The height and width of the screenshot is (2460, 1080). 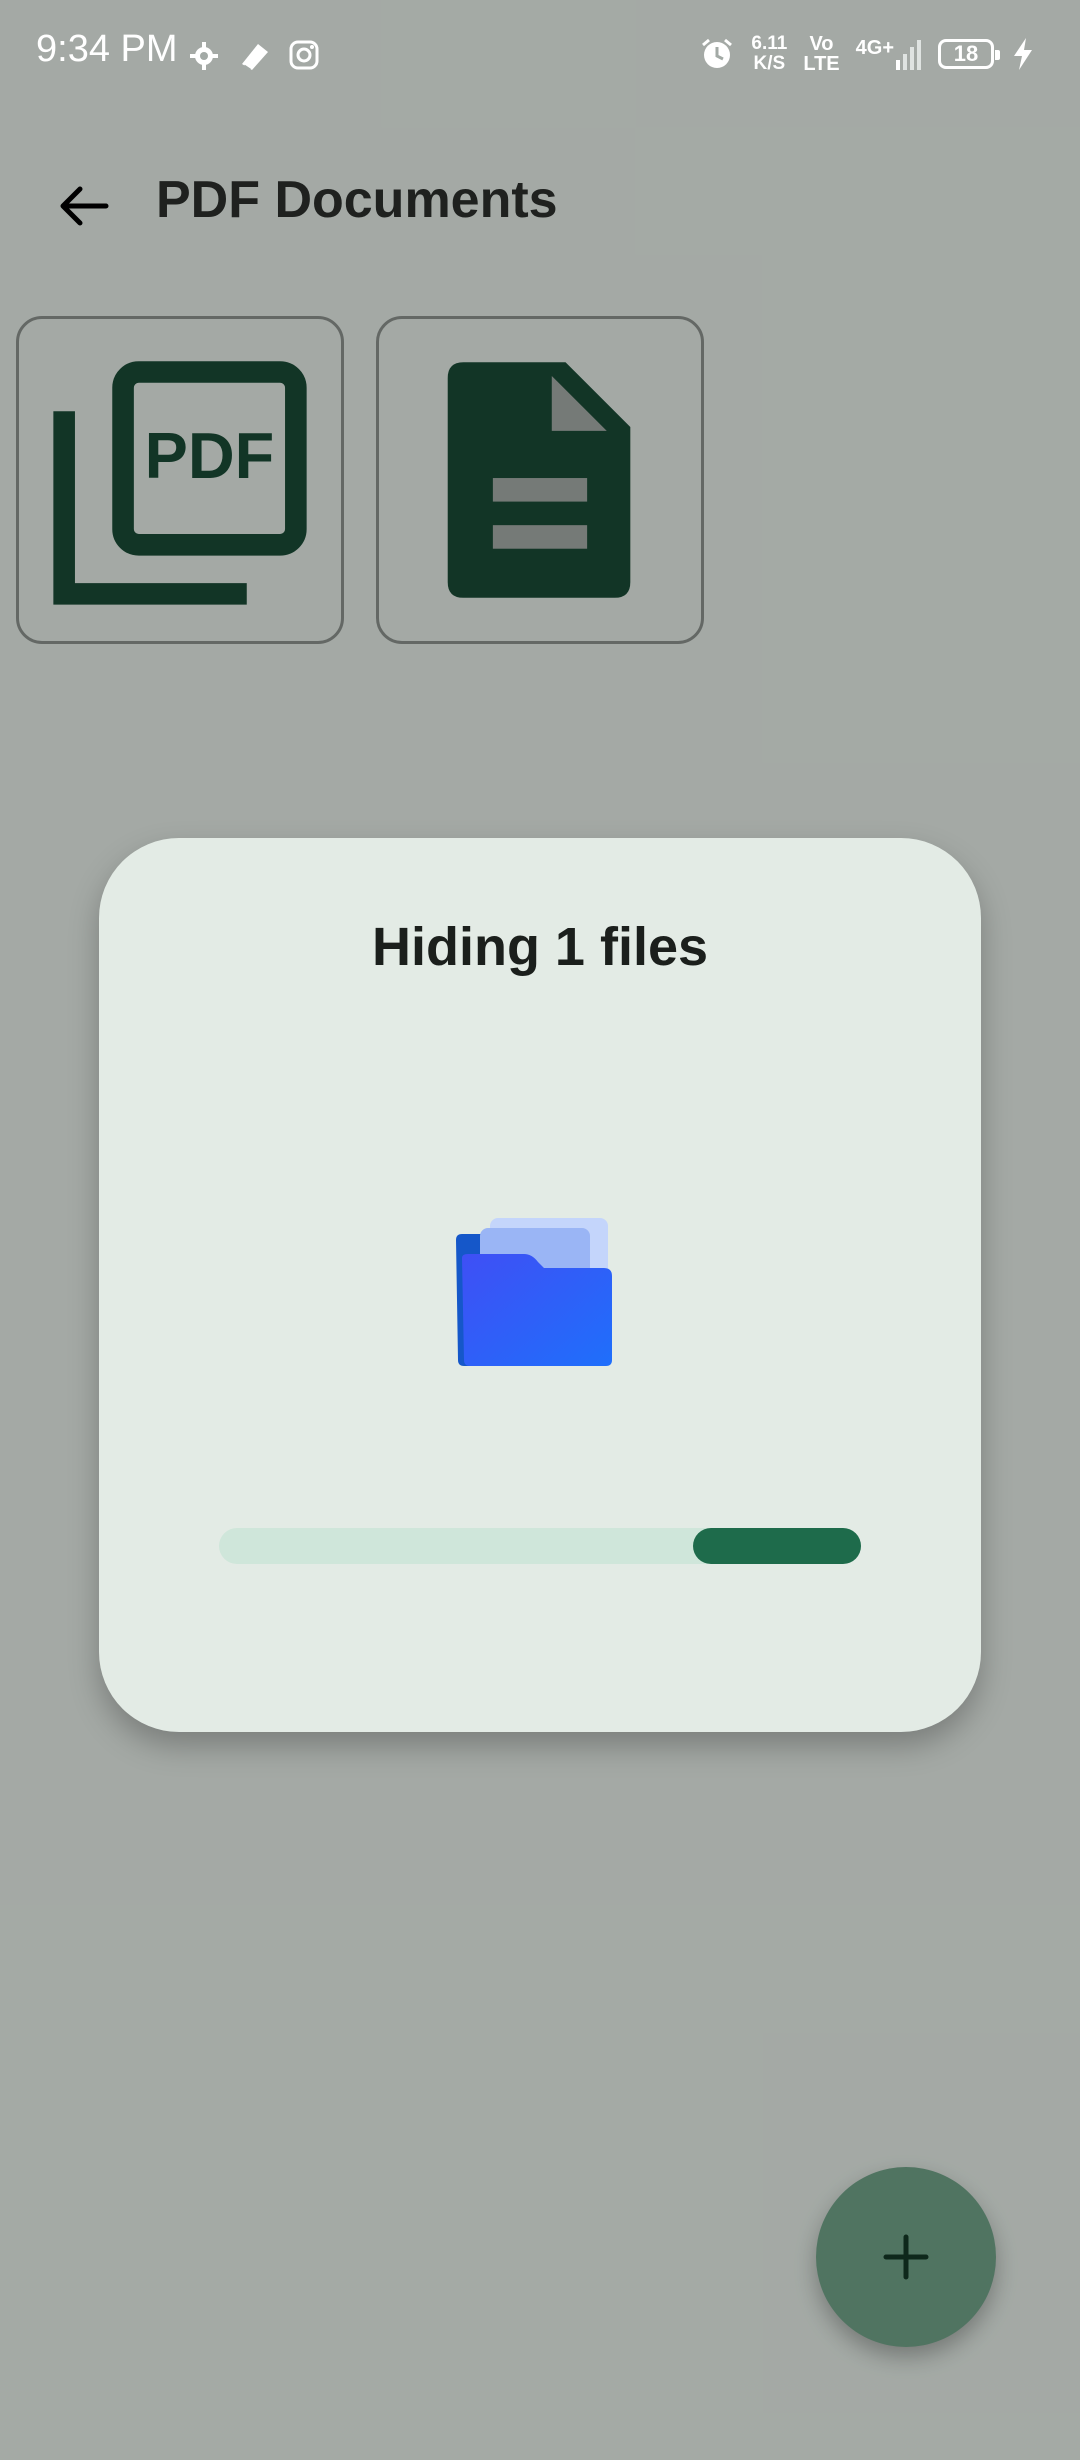 What do you see at coordinates (304, 55) in the screenshot?
I see `instagram-icon` at bounding box center [304, 55].